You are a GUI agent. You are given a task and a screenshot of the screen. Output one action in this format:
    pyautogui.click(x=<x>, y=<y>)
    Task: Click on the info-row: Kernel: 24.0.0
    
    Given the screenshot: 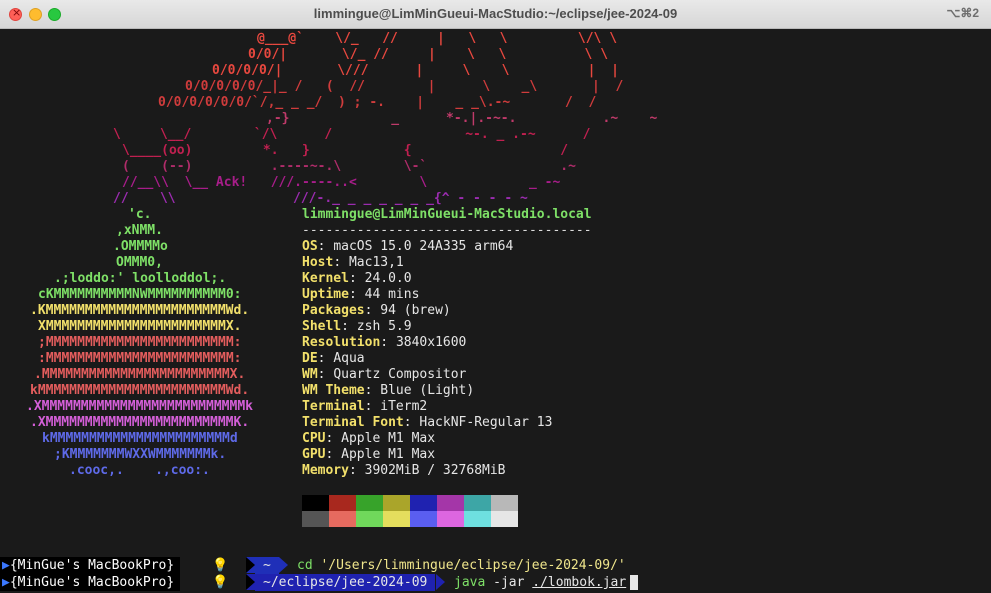 What is the action you would take?
    pyautogui.click(x=357, y=278)
    